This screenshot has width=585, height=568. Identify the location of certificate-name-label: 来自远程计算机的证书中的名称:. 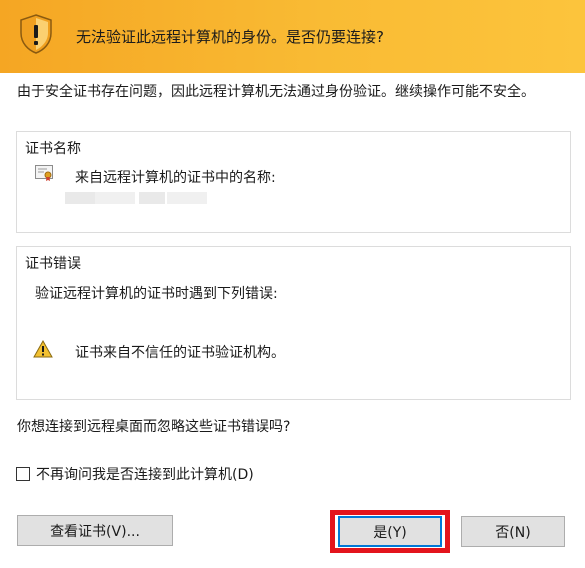
(175, 178).